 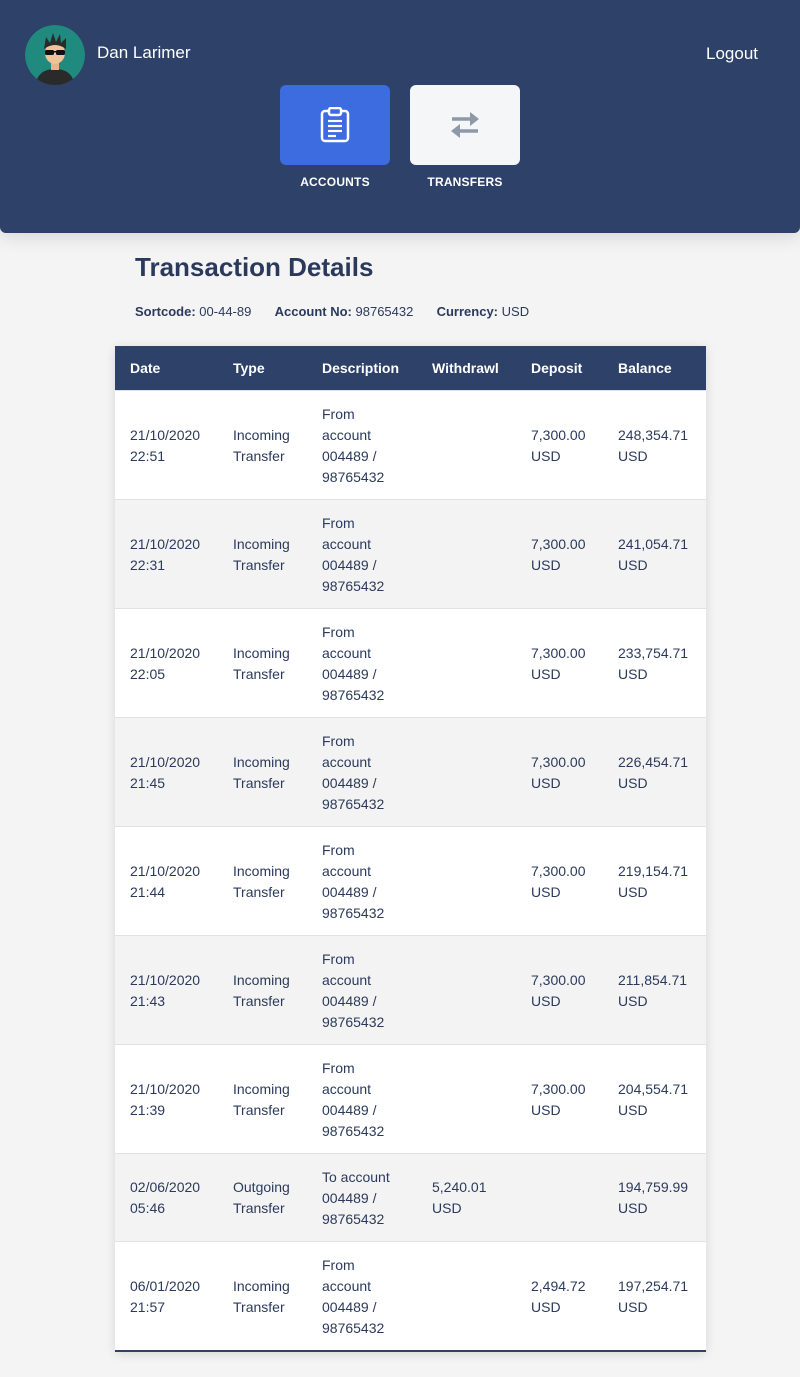 What do you see at coordinates (144, 52) in the screenshot?
I see `user-name: Dan Larimer` at bounding box center [144, 52].